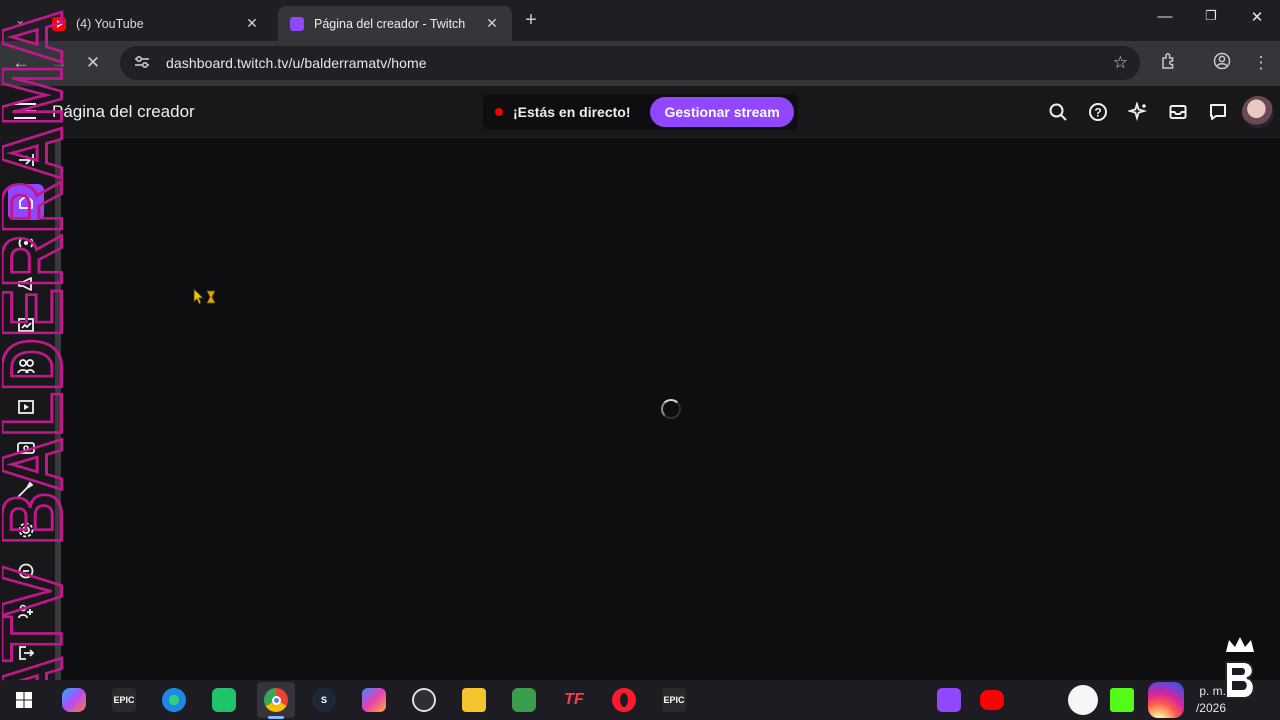 This screenshot has width=1280, height=720. What do you see at coordinates (499, 112) in the screenshot?
I see `live-indicator-dot` at bounding box center [499, 112].